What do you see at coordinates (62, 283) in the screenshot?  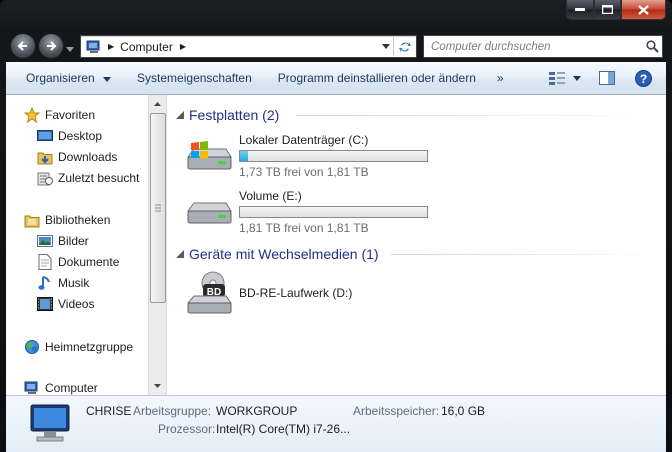 I see `nav-item-music: Musik` at bounding box center [62, 283].